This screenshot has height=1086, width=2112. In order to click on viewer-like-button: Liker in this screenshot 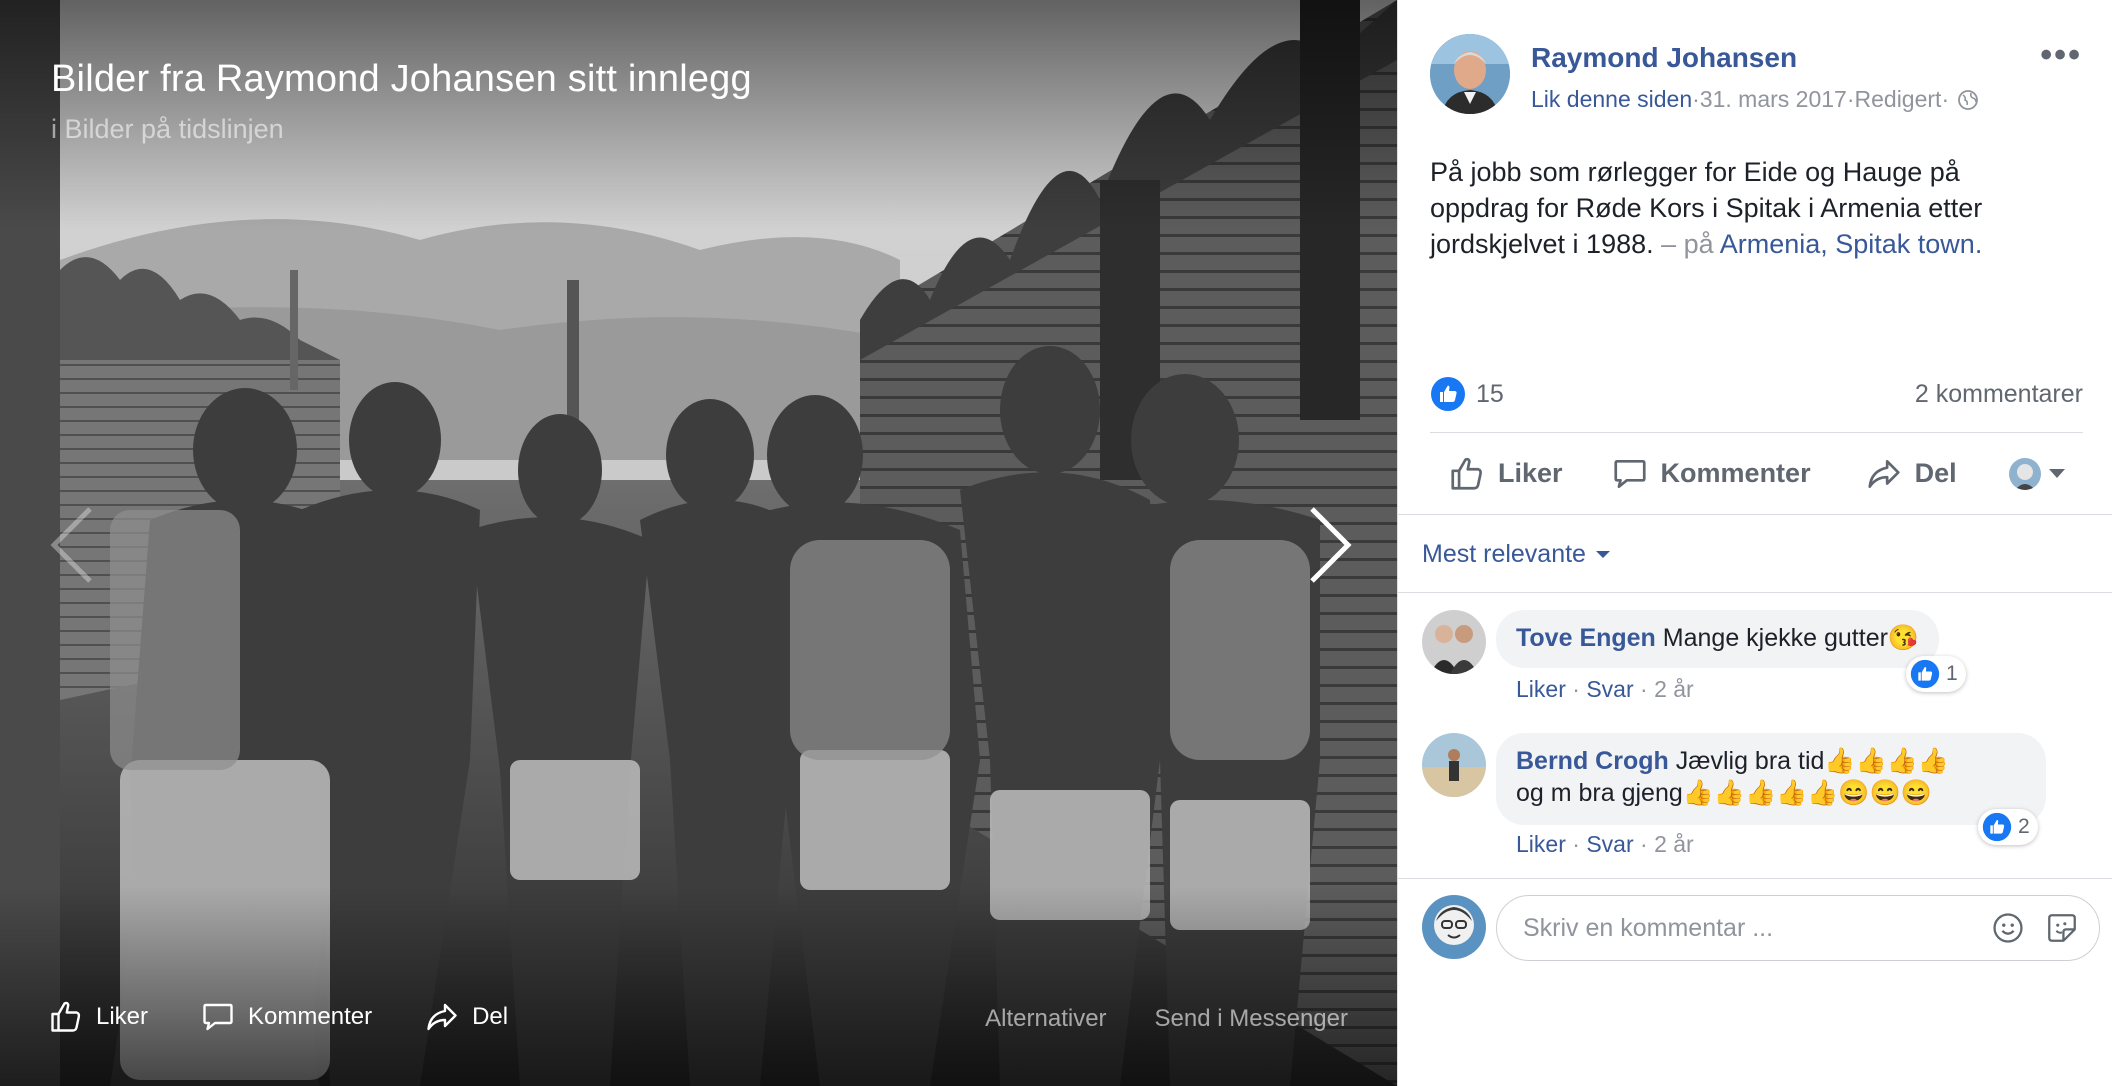, I will do `click(98, 1017)`.